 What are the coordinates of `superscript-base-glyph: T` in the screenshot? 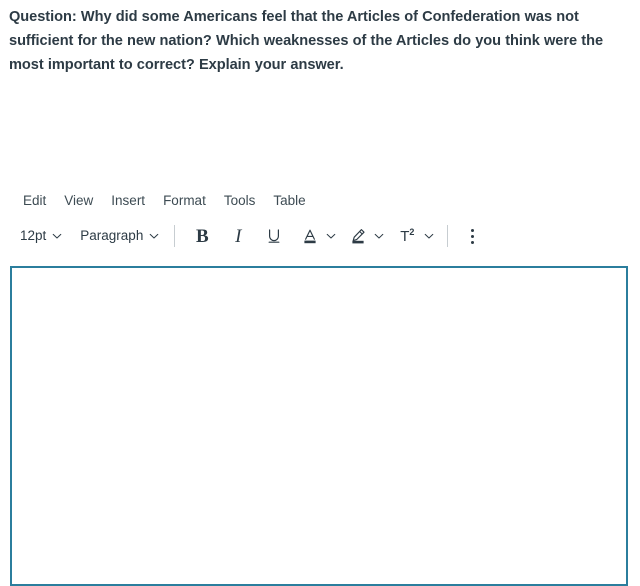 It's located at (405, 236).